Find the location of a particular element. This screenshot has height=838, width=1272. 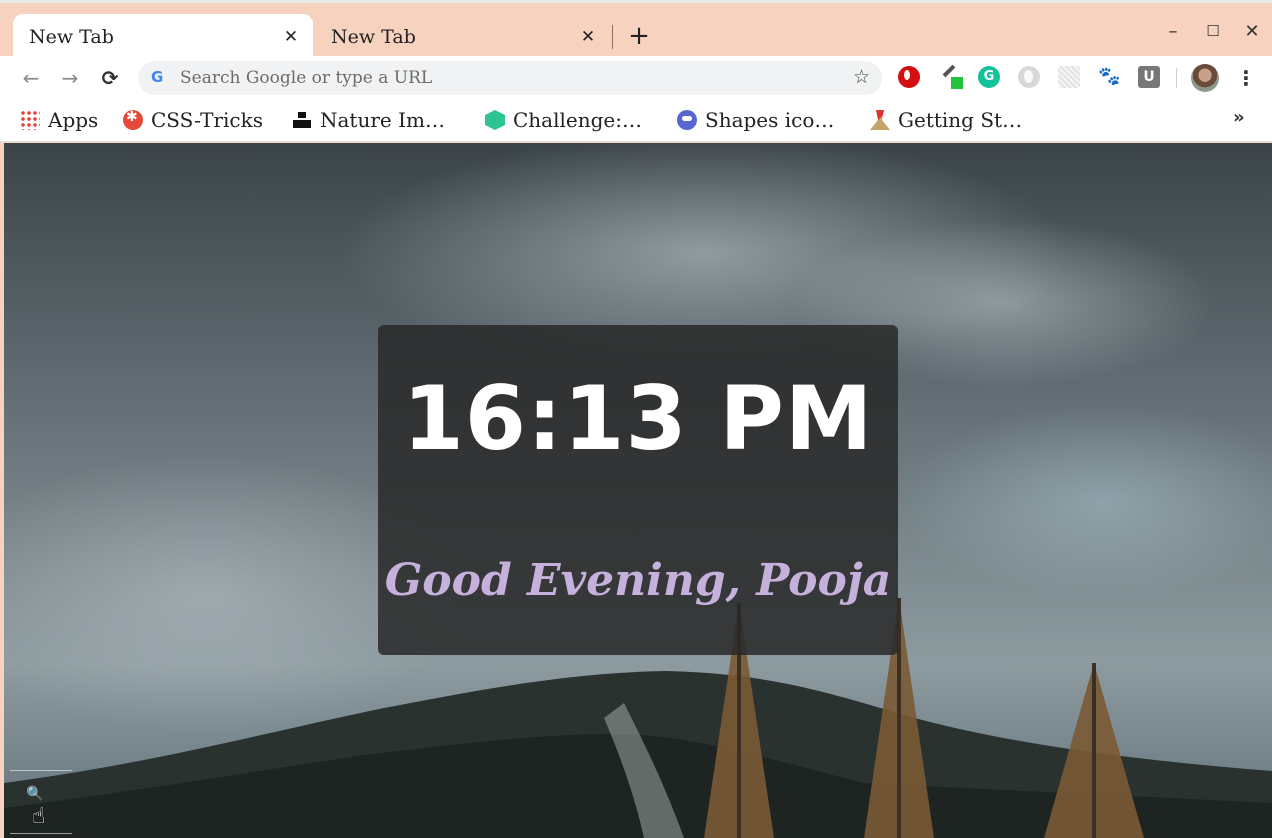

dots-extension-icon is located at coordinates (1069, 77).